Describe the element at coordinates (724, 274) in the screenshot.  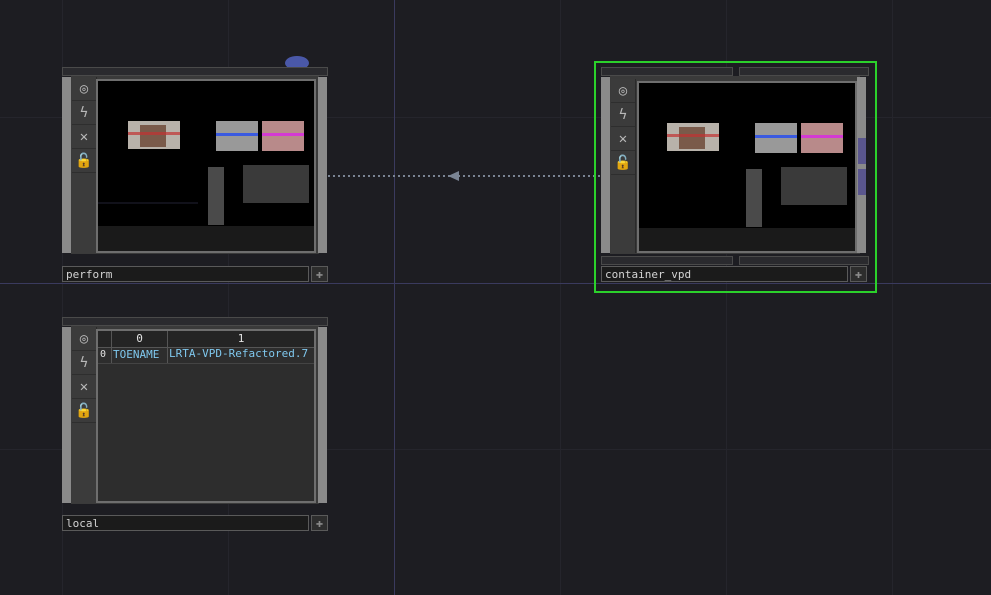
I see `node-name-field: container_vpd` at that location.